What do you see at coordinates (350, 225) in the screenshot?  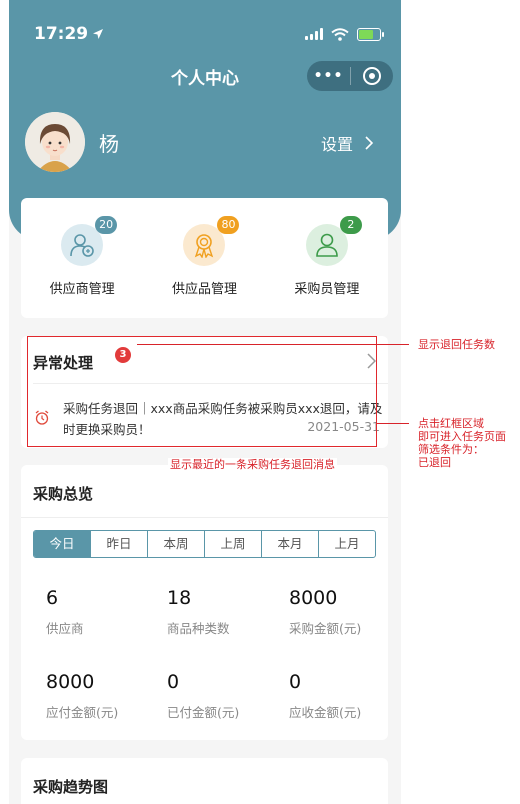 I see `buyer-count-badge: 2` at bounding box center [350, 225].